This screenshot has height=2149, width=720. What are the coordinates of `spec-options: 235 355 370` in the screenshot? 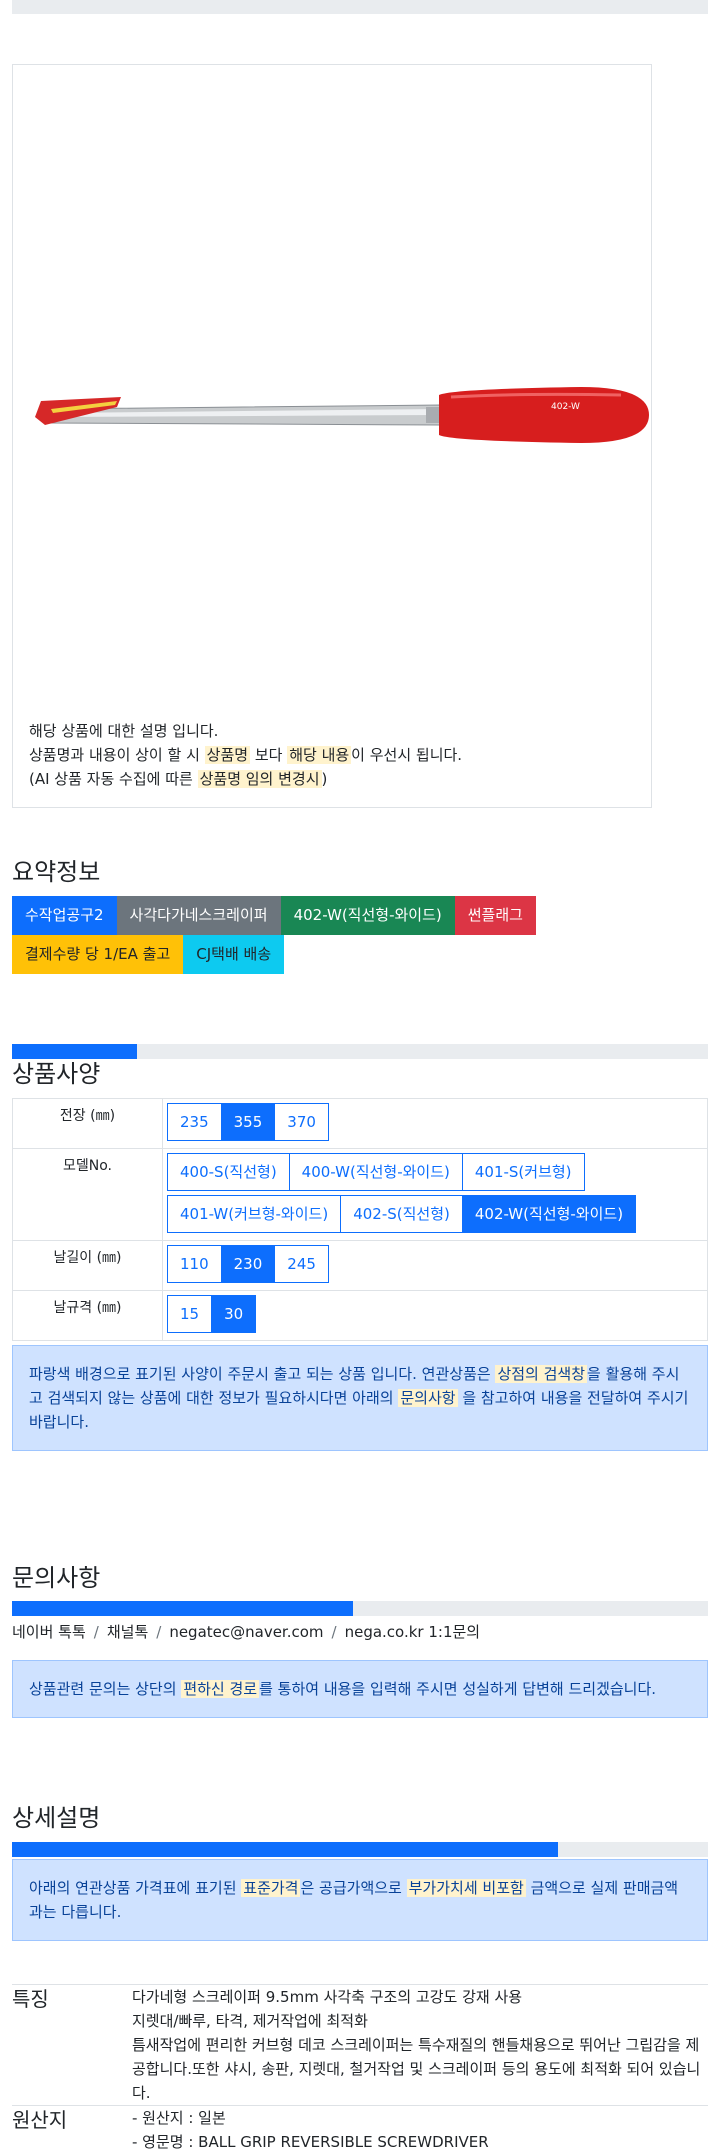 It's located at (435, 1123).